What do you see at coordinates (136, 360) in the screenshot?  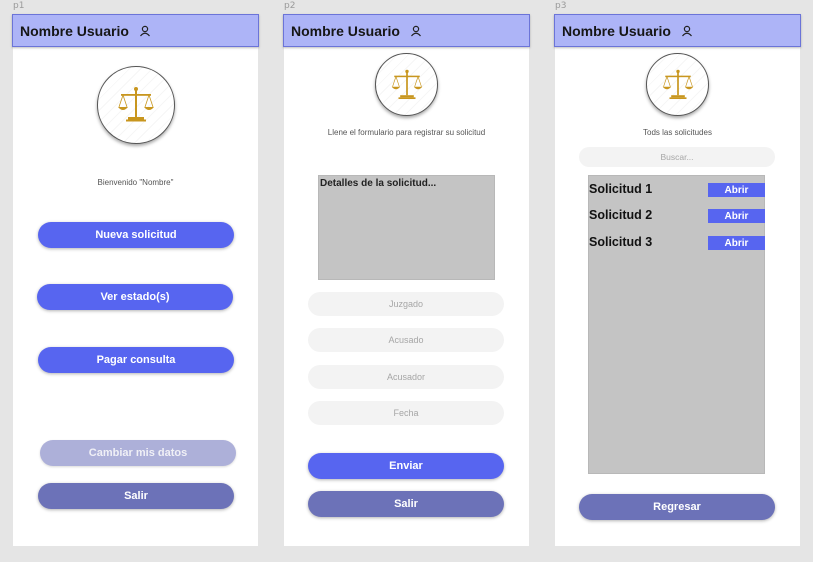 I see `pay-consult-button: Pagar consulta` at bounding box center [136, 360].